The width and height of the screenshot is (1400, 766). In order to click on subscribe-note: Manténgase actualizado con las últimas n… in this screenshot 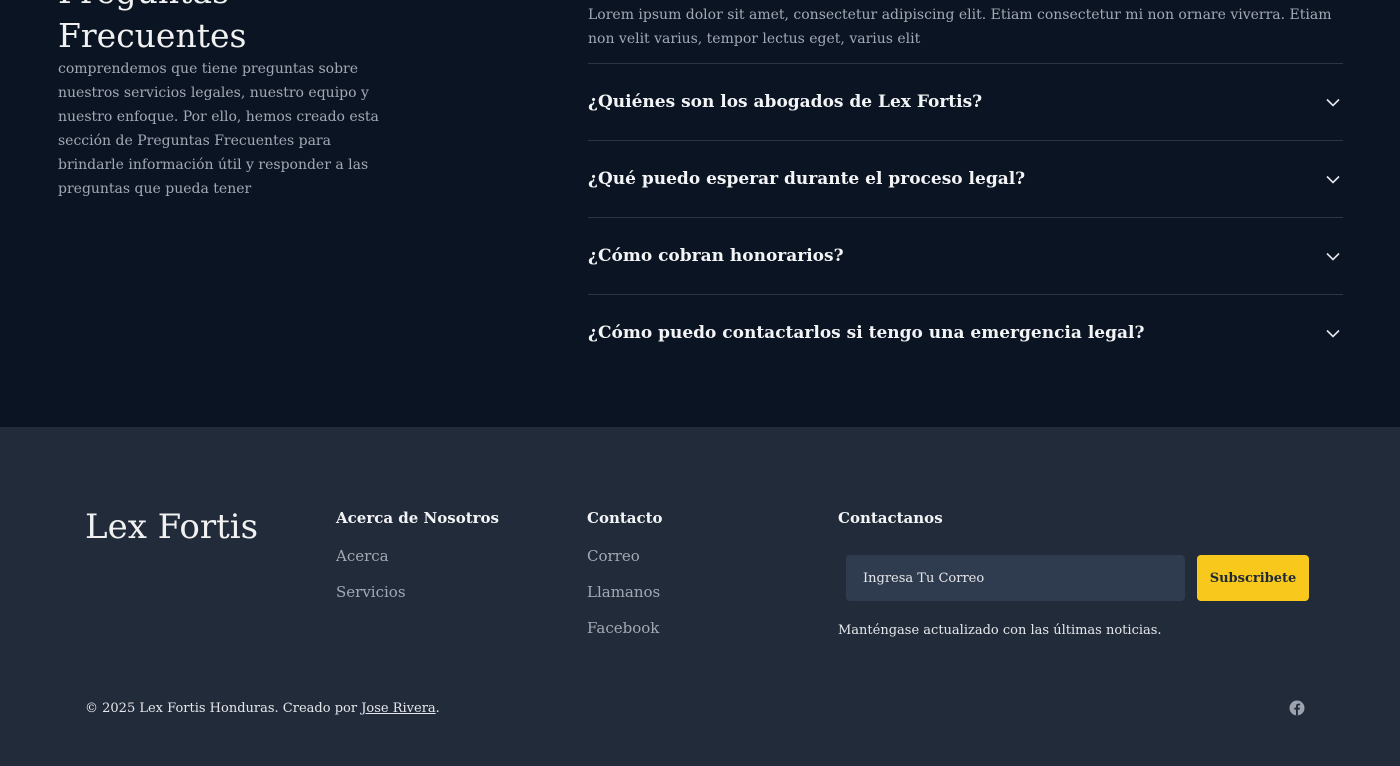, I will do `click(1000, 630)`.